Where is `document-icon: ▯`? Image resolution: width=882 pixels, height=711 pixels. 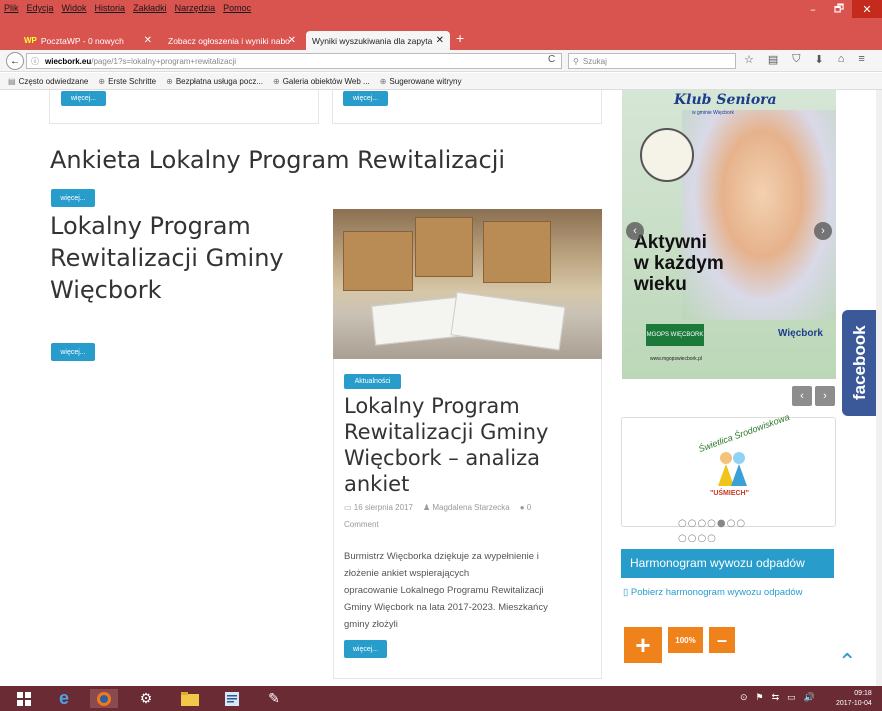
document-icon: ▯ is located at coordinates (627, 592).